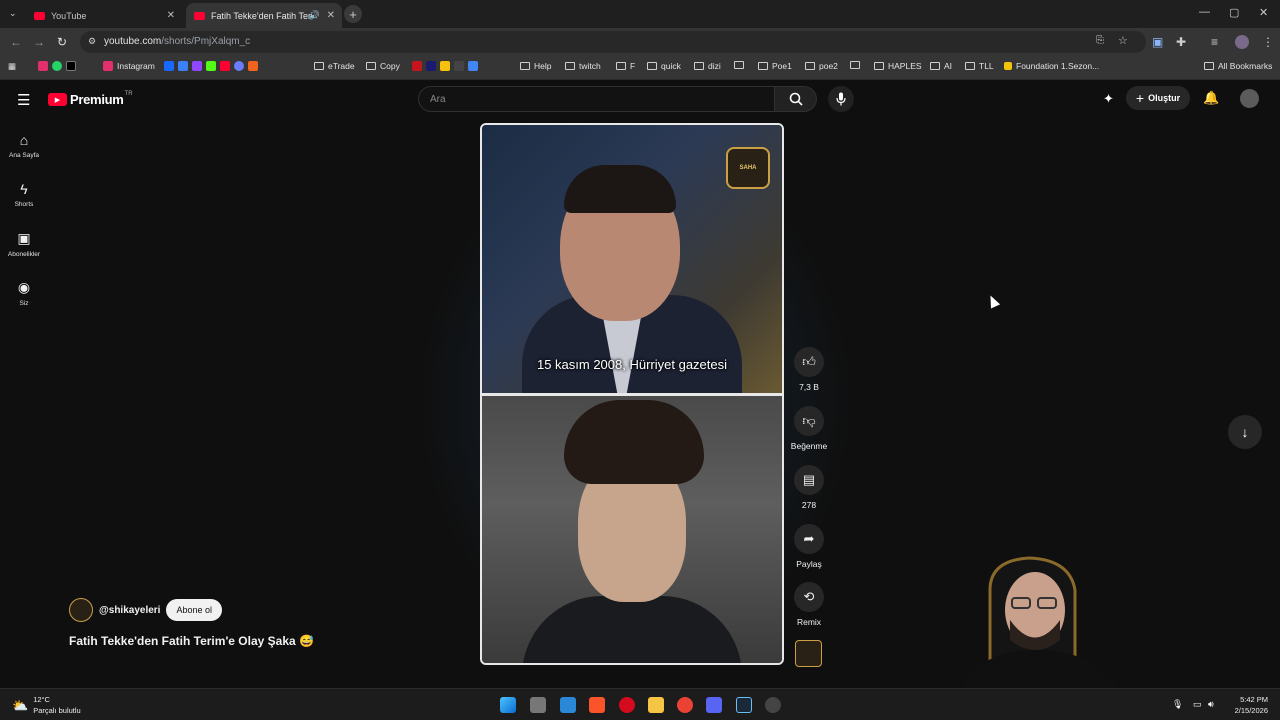 The width and height of the screenshot is (1280, 720). Describe the element at coordinates (898, 66) in the screenshot. I see `bookmark-haples: HAPLES` at that location.